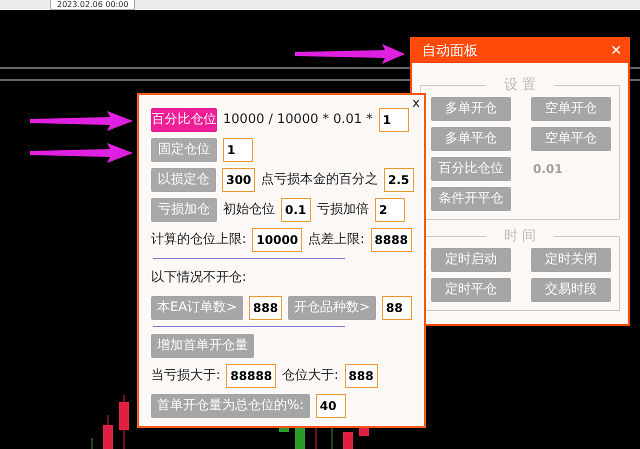 This screenshot has width=640, height=449. What do you see at coordinates (251, 376) in the screenshot?
I see `input-field: 88888` at bounding box center [251, 376].